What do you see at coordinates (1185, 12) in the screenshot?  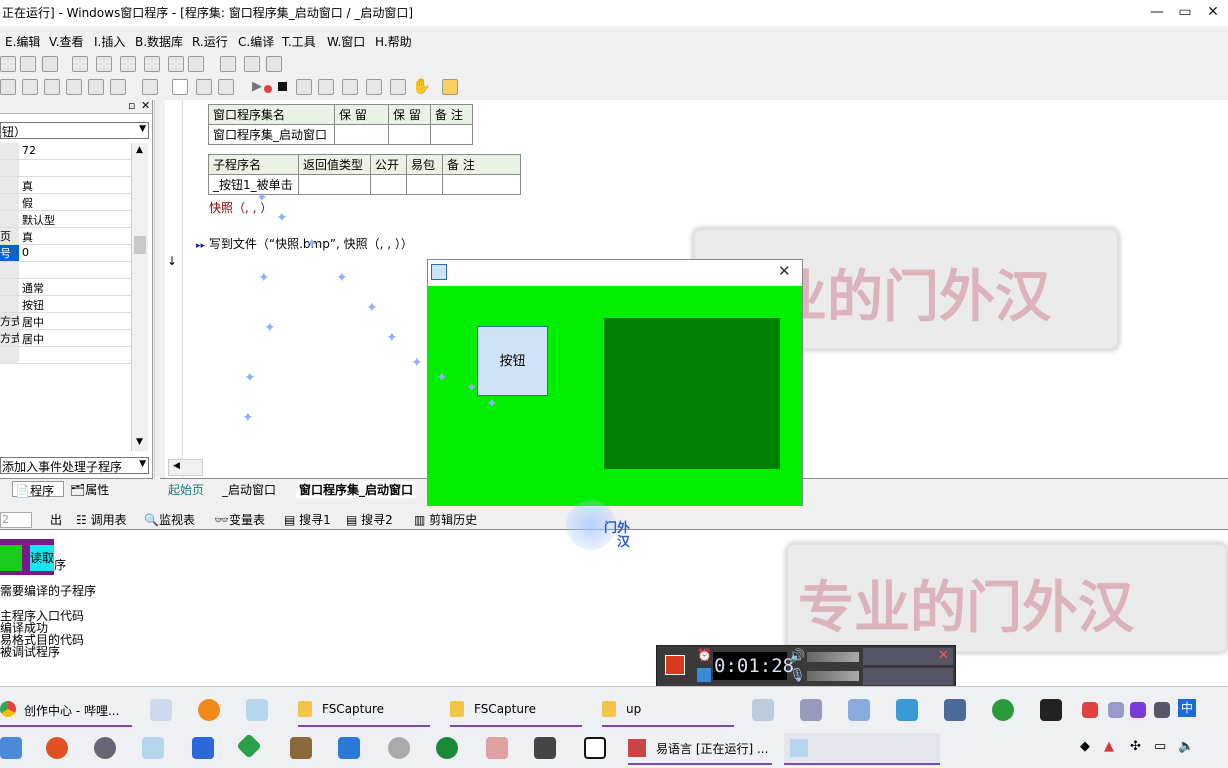 I see `restore-button: ▭` at bounding box center [1185, 12].